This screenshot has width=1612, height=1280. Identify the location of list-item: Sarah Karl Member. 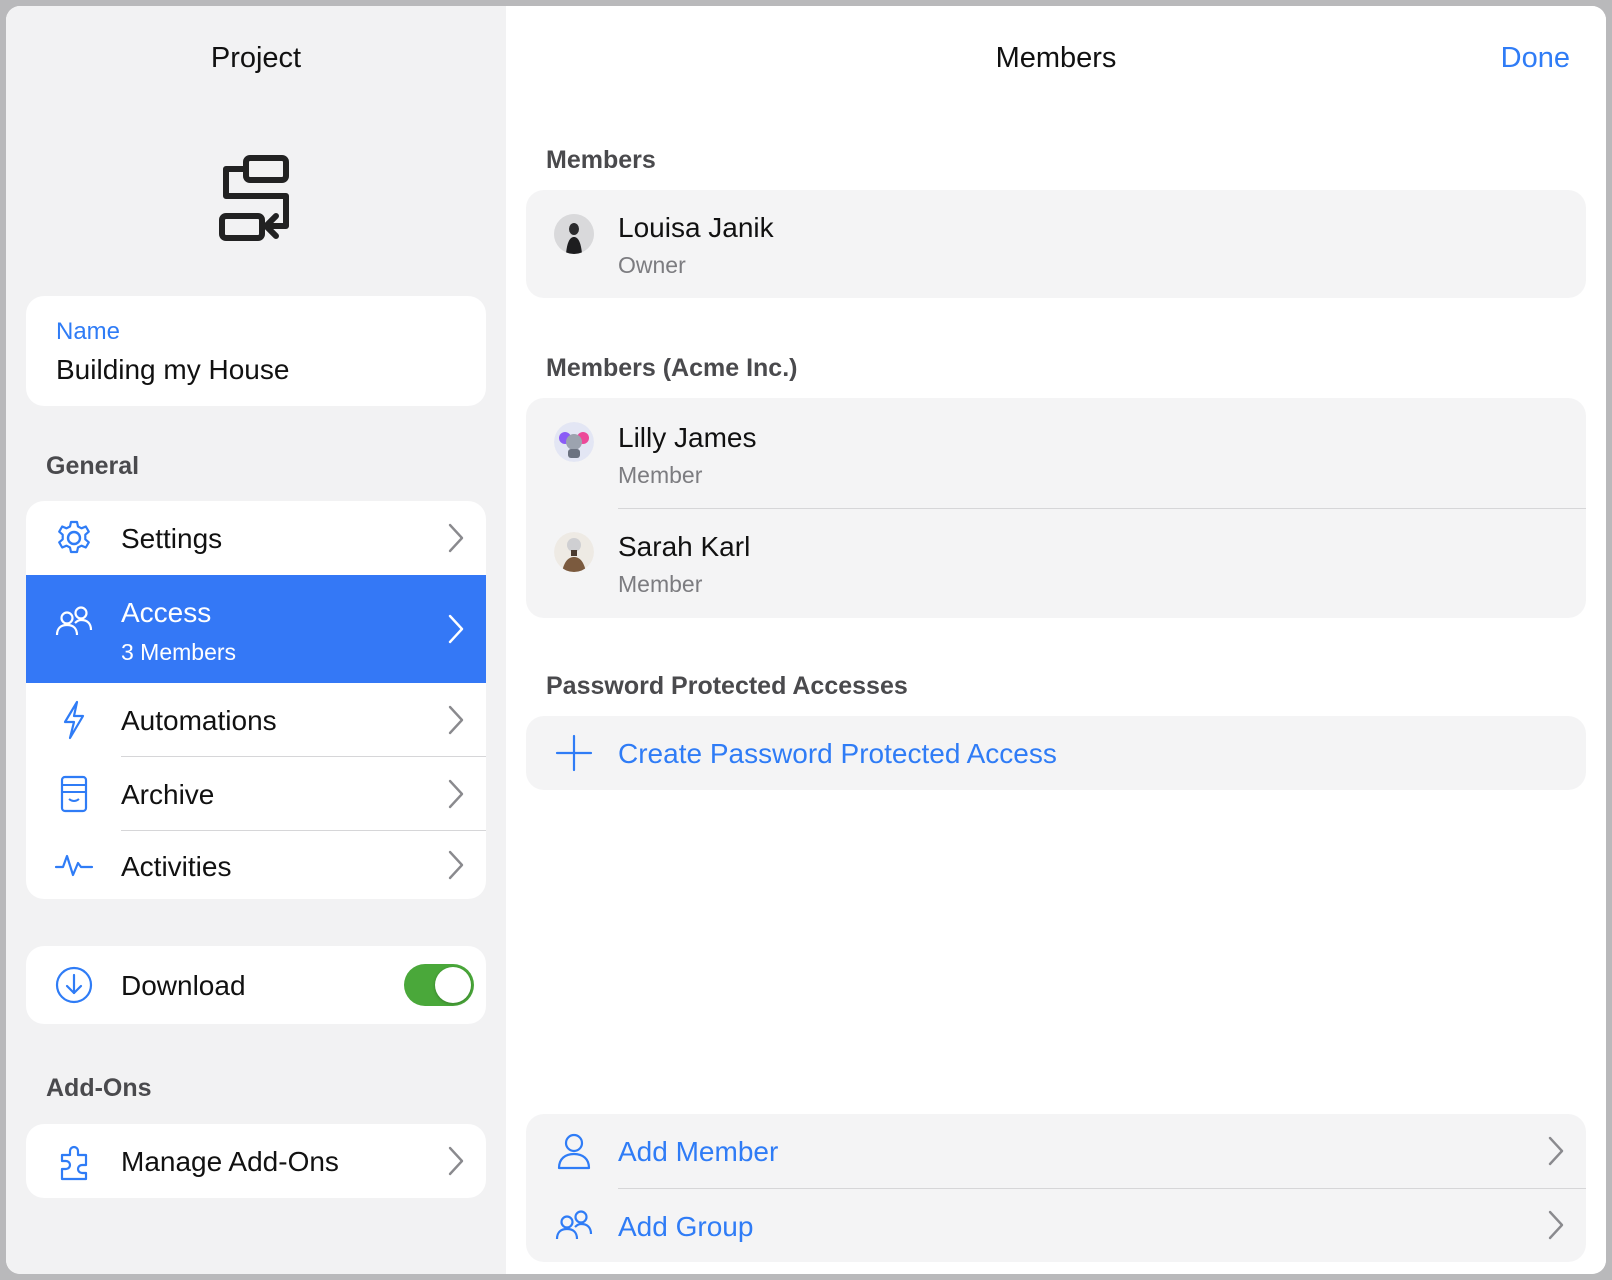
(1056, 563).